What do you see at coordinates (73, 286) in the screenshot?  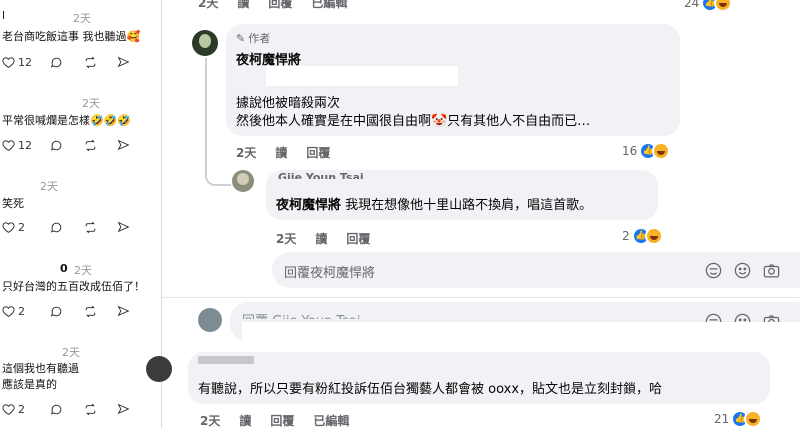 I see `post-text: 只好台灣的五百改成伍佰了！` at bounding box center [73, 286].